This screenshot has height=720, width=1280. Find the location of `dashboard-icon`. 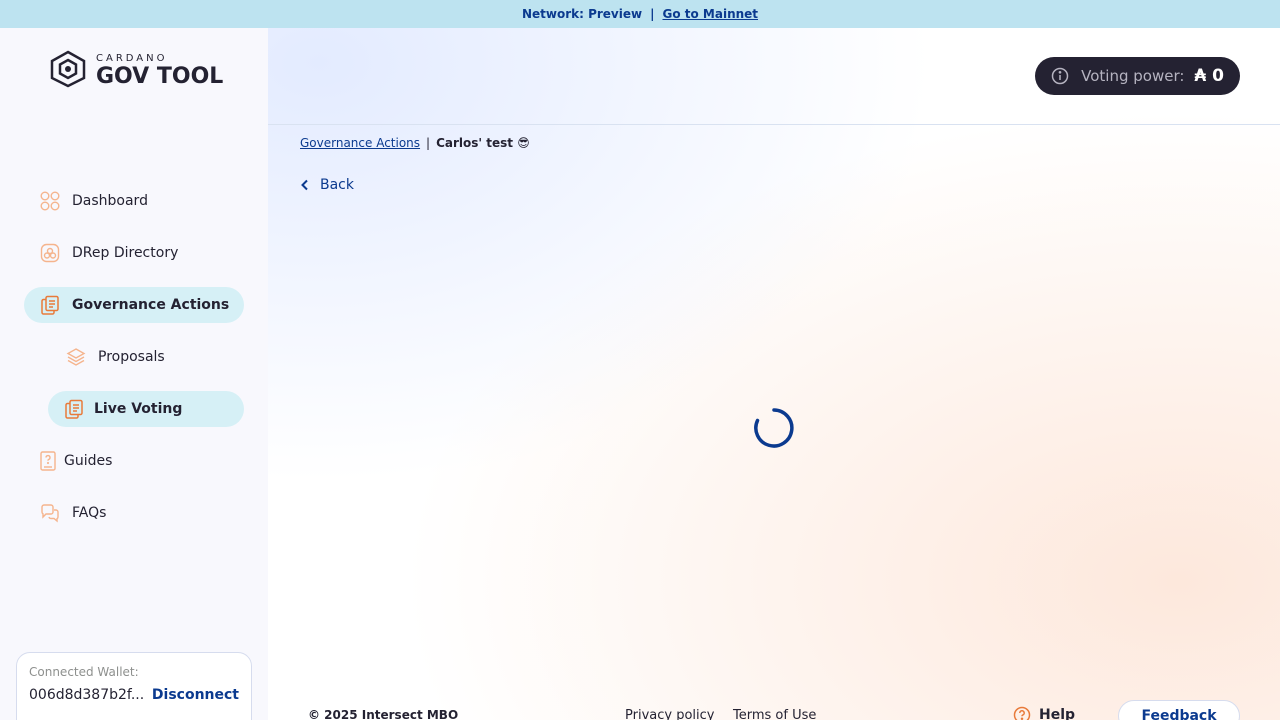

dashboard-icon is located at coordinates (50, 201).